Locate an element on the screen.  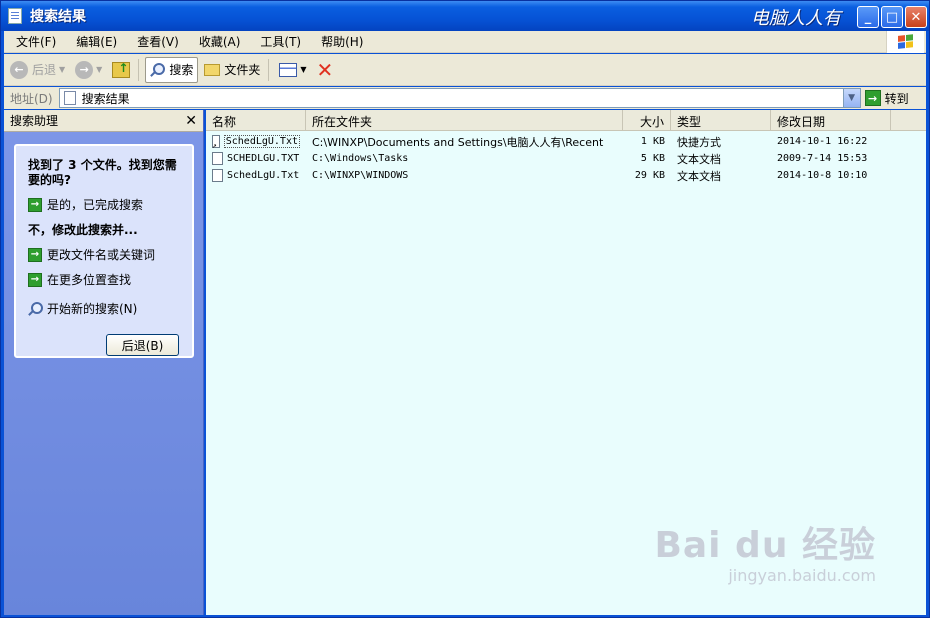
menu-view: 查看(V) is located at coordinates (158, 41).